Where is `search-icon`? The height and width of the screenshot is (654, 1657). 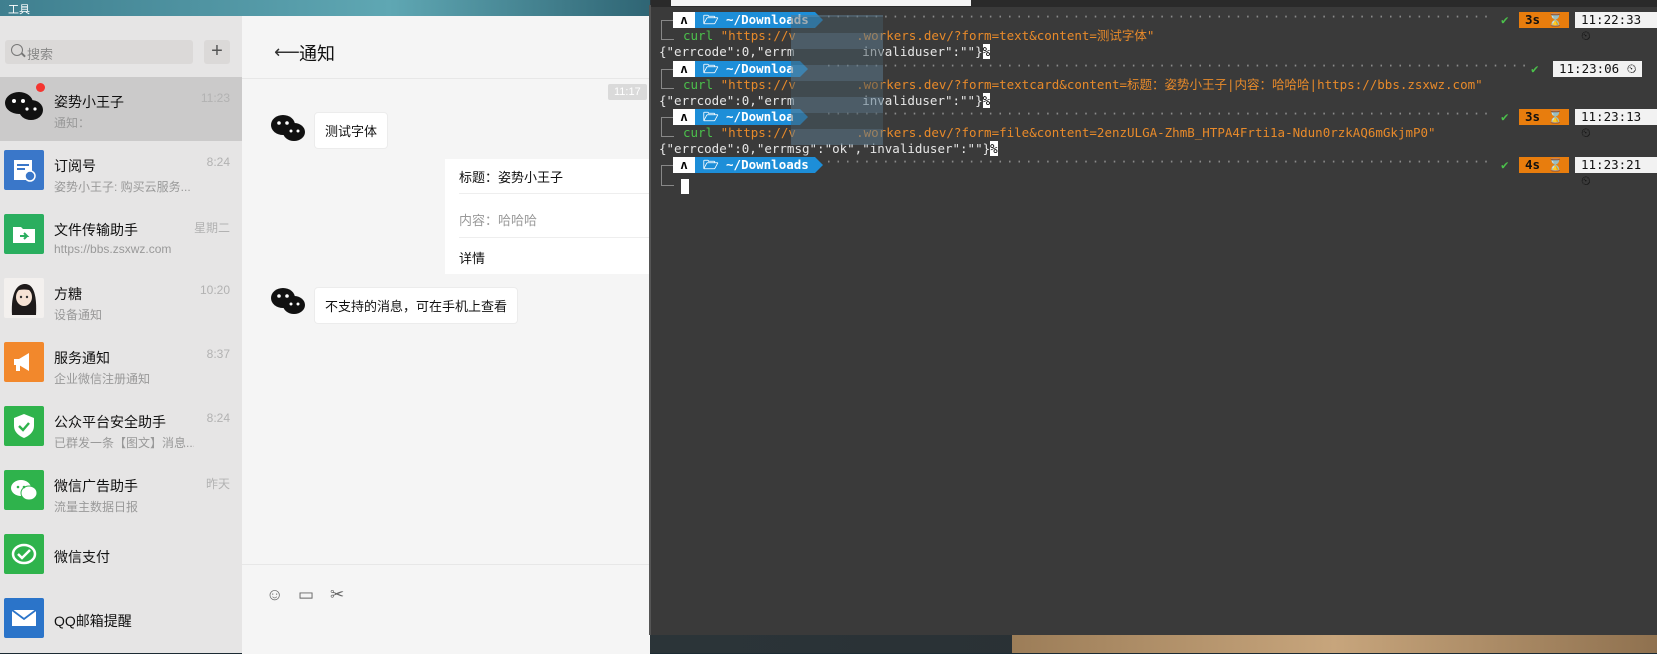
search-icon is located at coordinates (17, 50).